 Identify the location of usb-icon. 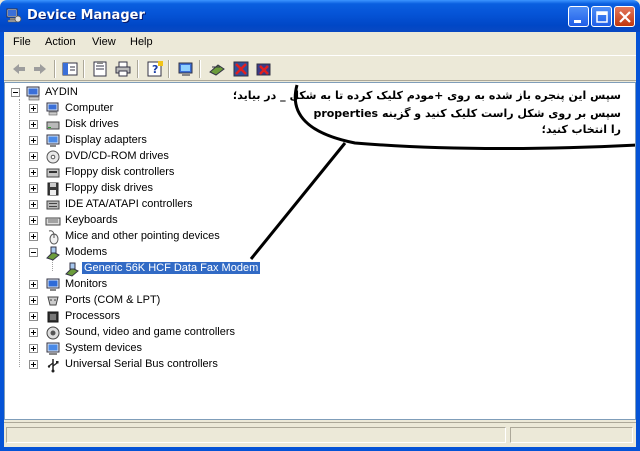
(53, 365).